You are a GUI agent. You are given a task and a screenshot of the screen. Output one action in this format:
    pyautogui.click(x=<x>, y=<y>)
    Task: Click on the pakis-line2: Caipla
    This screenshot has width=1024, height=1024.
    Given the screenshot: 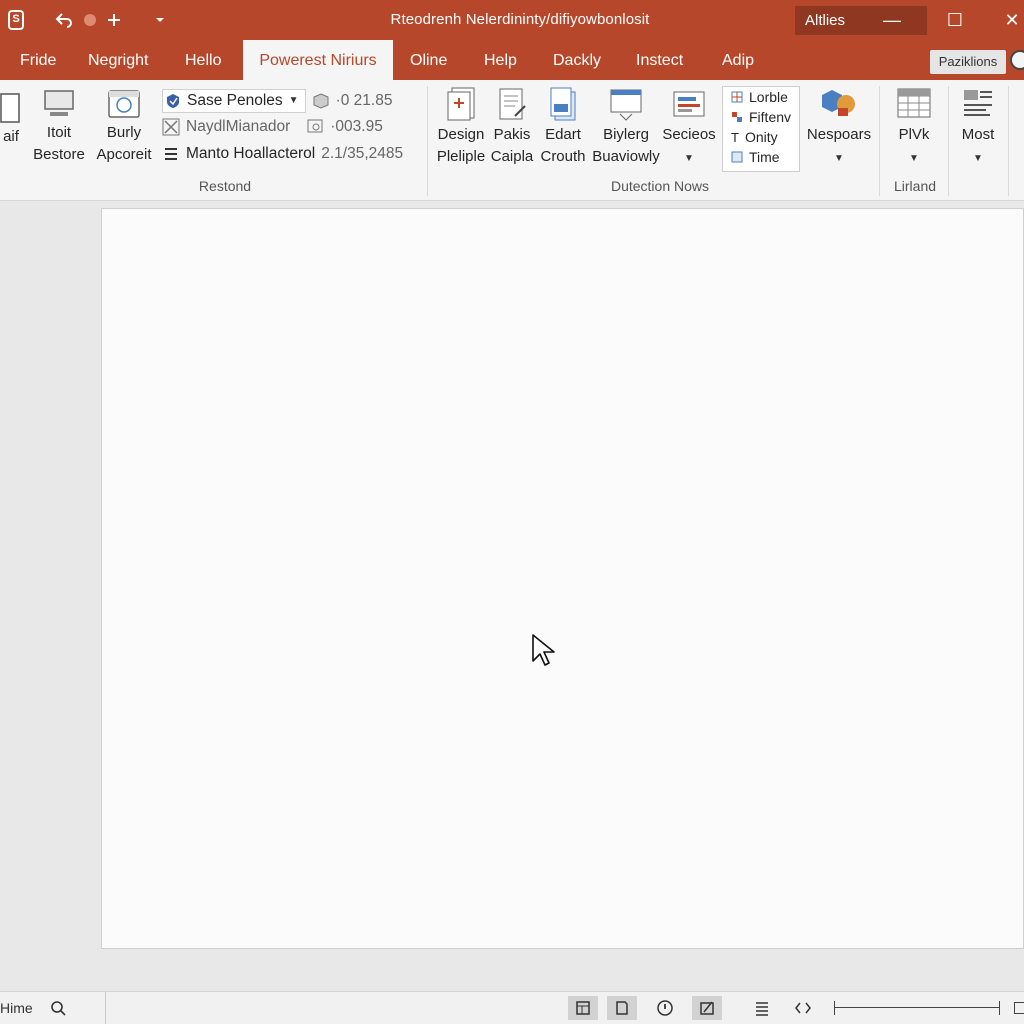 What is the action you would take?
    pyautogui.click(x=512, y=156)
    